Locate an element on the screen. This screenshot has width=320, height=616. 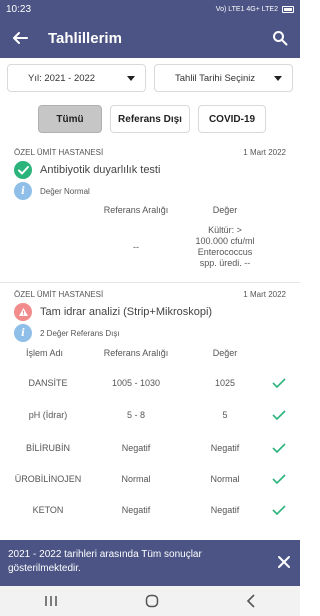
row-value: 1025 is located at coordinates (225, 383).